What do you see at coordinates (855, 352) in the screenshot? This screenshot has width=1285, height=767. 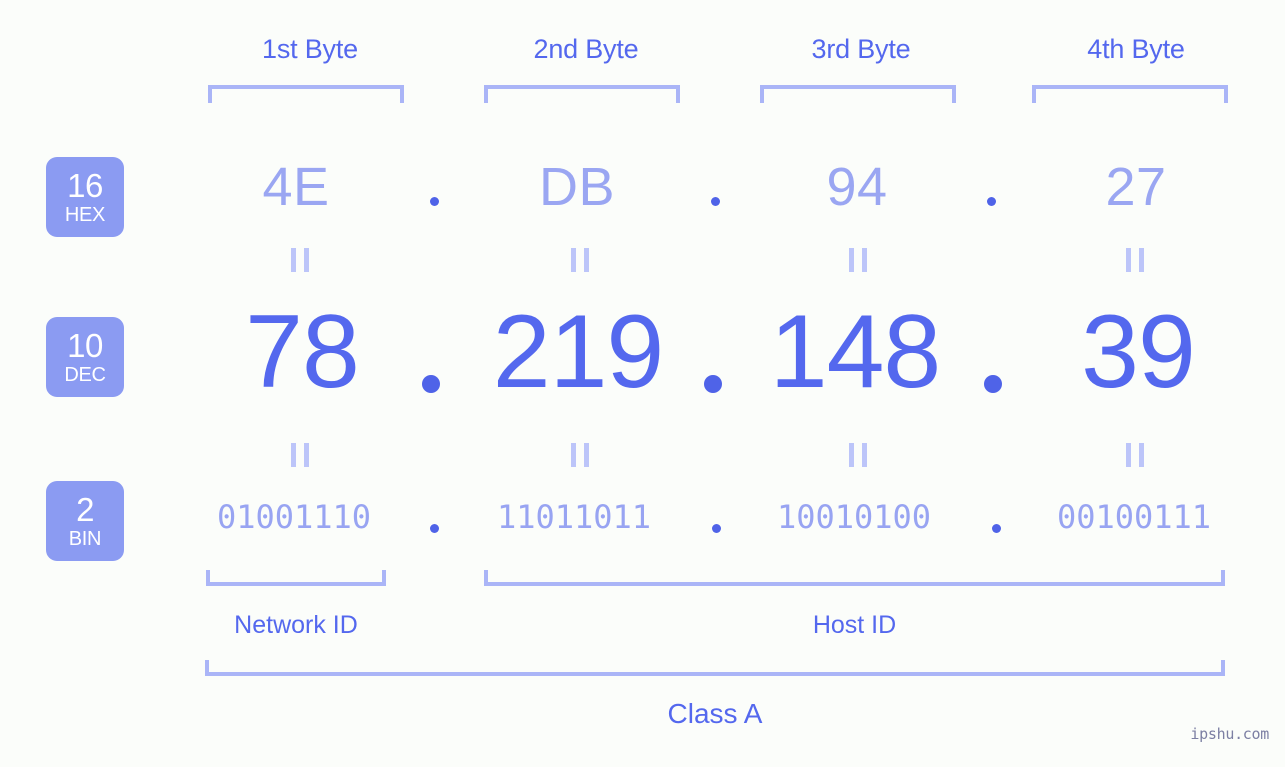 I see `dec-byte-3: 148` at bounding box center [855, 352].